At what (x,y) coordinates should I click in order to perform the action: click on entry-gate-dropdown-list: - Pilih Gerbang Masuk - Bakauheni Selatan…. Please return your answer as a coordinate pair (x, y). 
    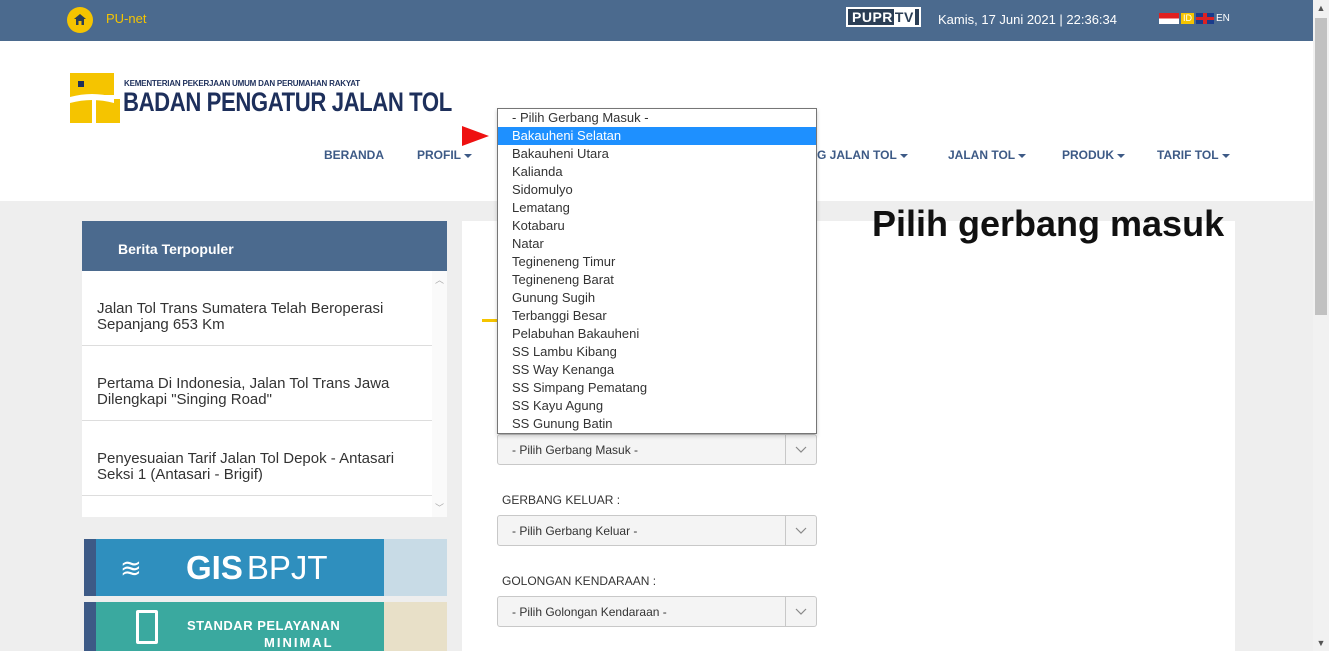
    Looking at the image, I should click on (657, 271).